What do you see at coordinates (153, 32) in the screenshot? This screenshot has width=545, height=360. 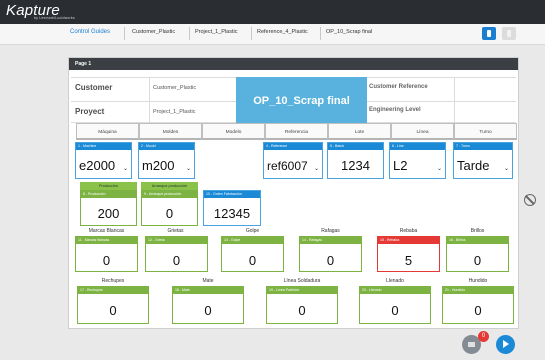 I see `breadcrumb-customer: Customer_Plastic` at bounding box center [153, 32].